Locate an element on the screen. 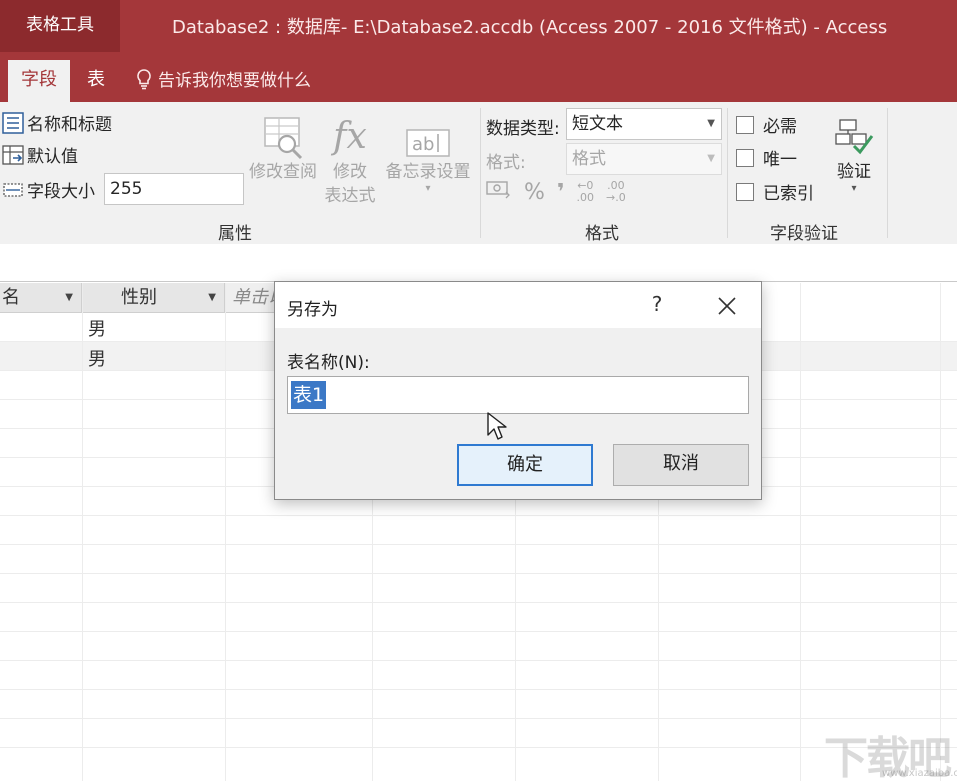  modify-expression-label-2: 表达式 is located at coordinates (350, 196).